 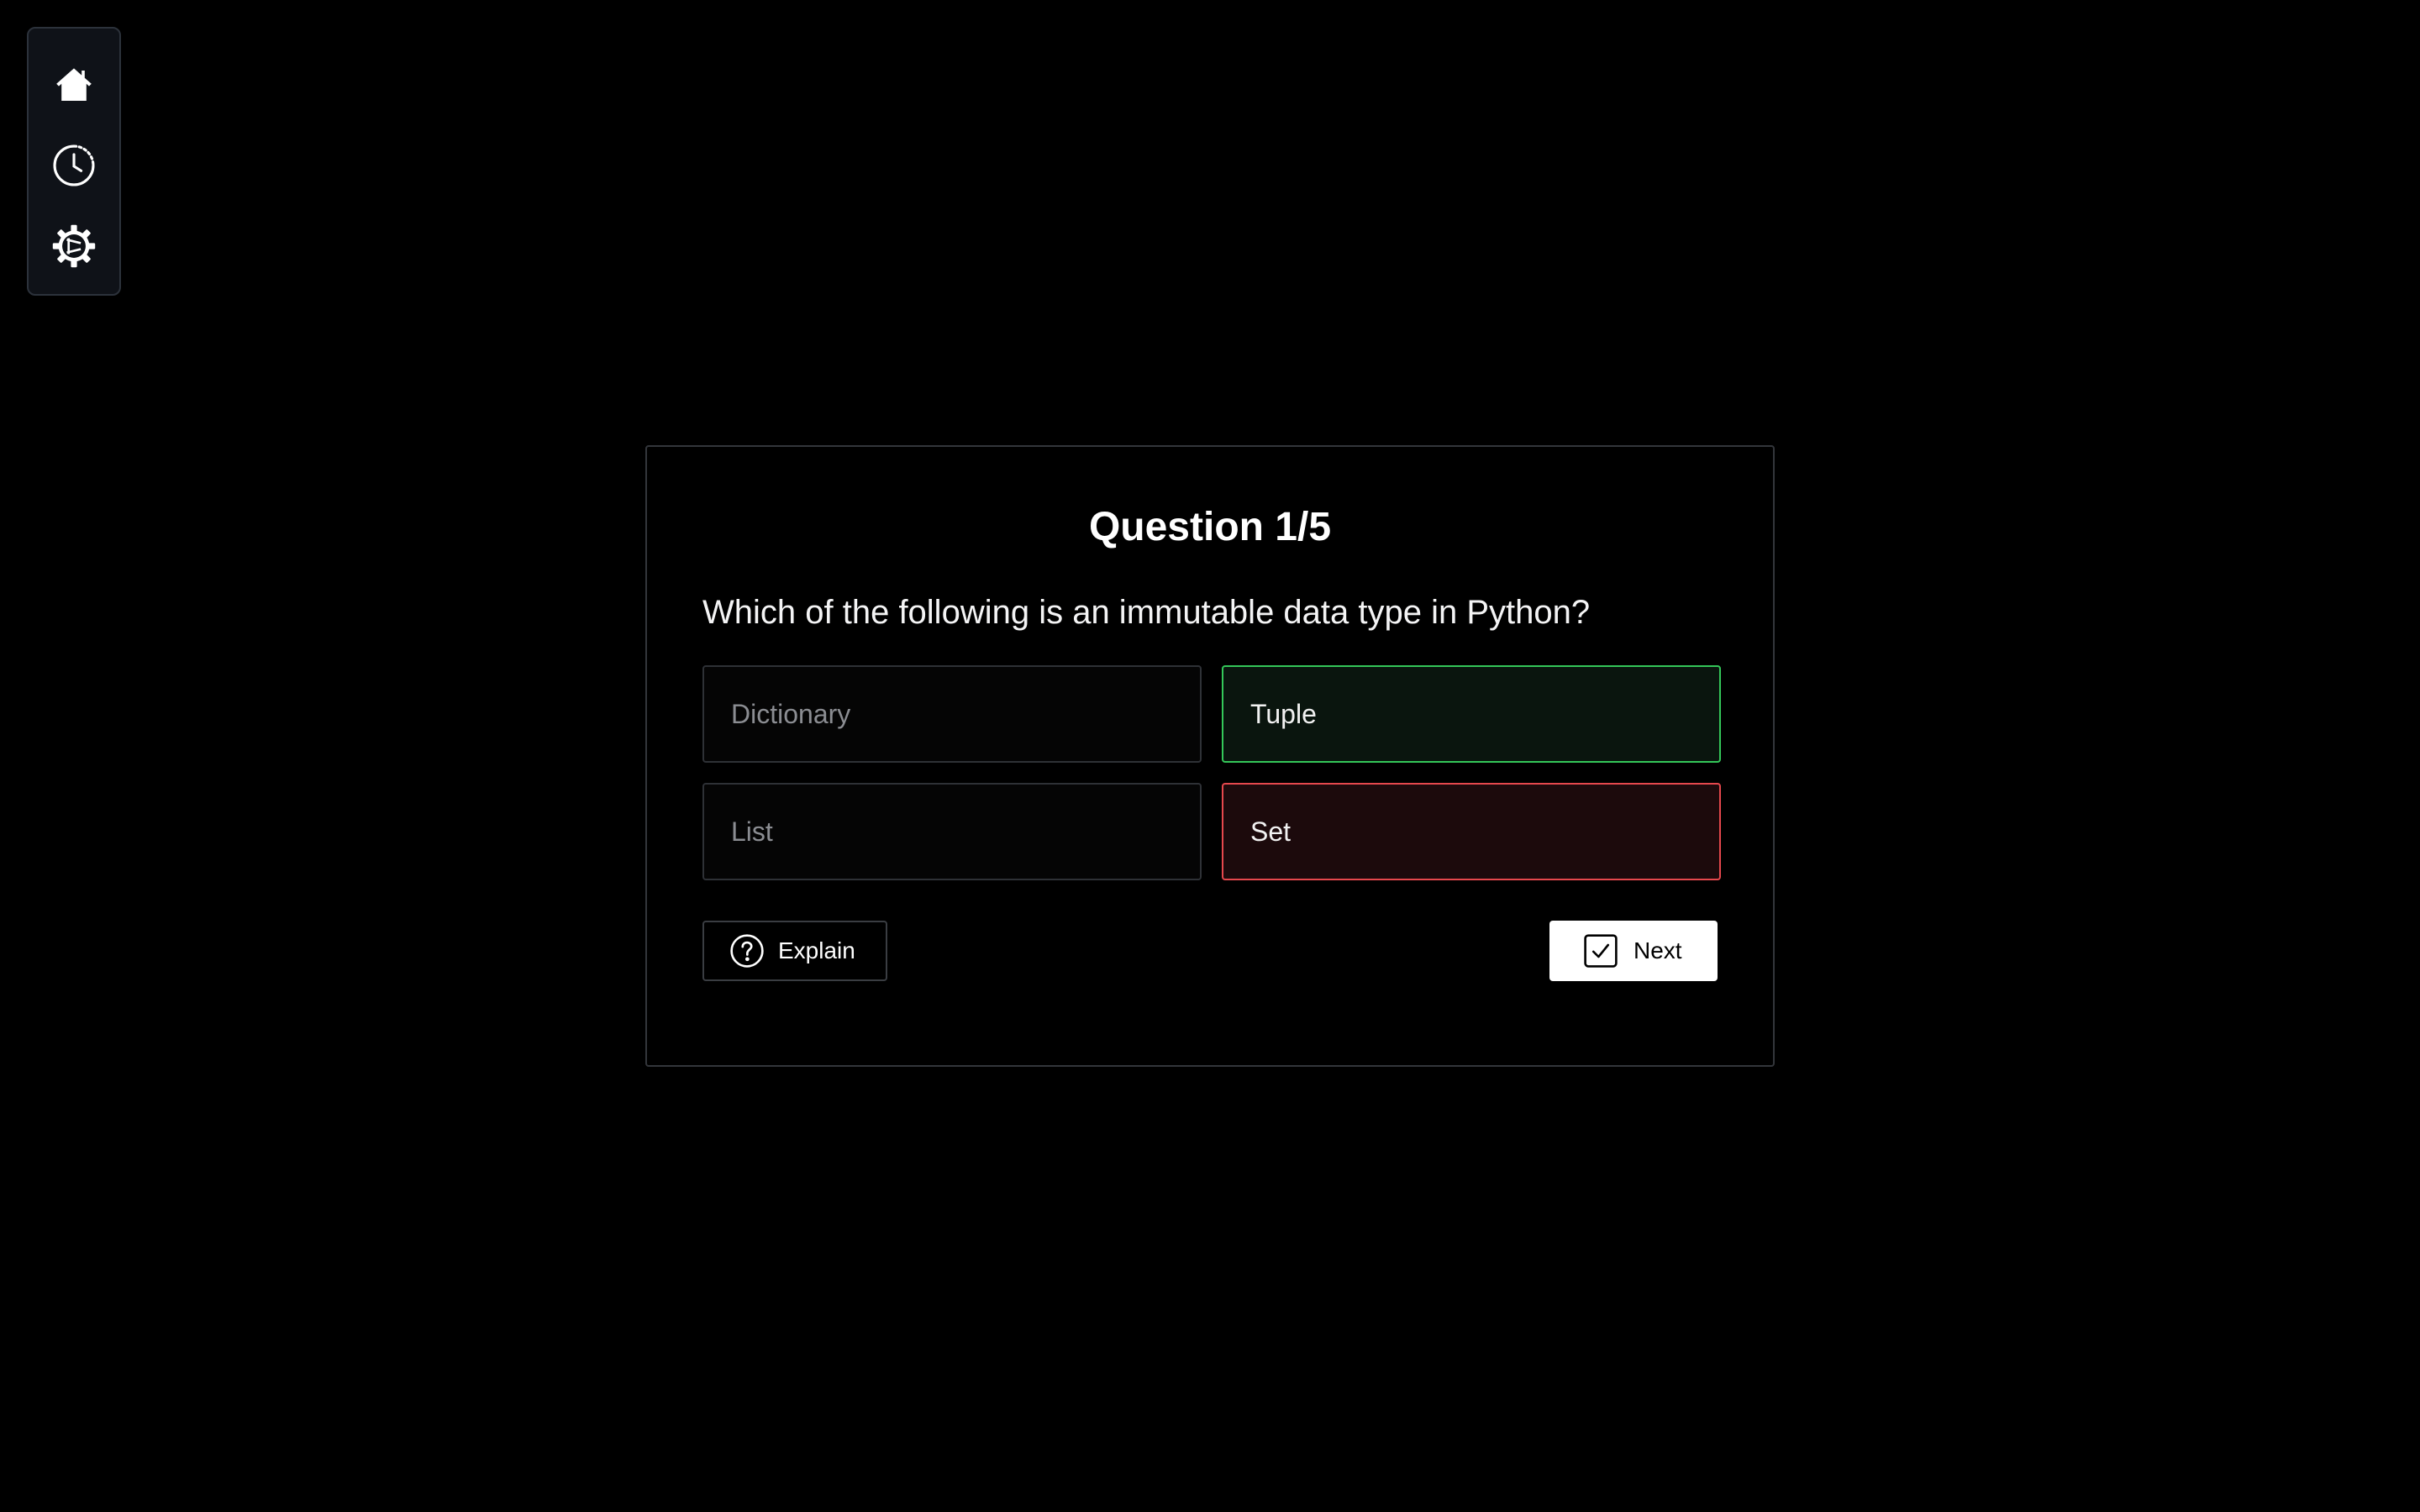 I want to click on sidebar-item-settings, so click(x=74, y=246).